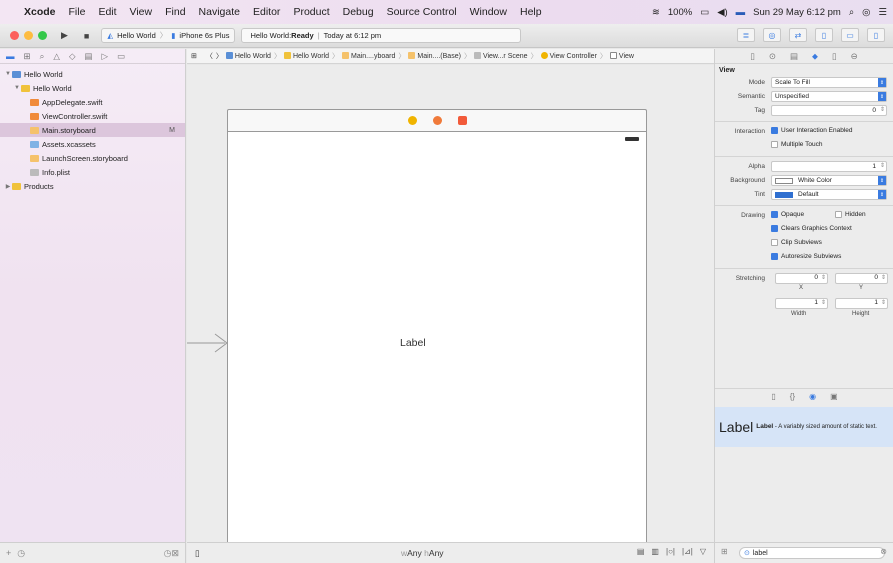 This screenshot has width=893, height=563. I want to click on breakpoint-navigator-tab-icon: ▷, so click(105, 56).